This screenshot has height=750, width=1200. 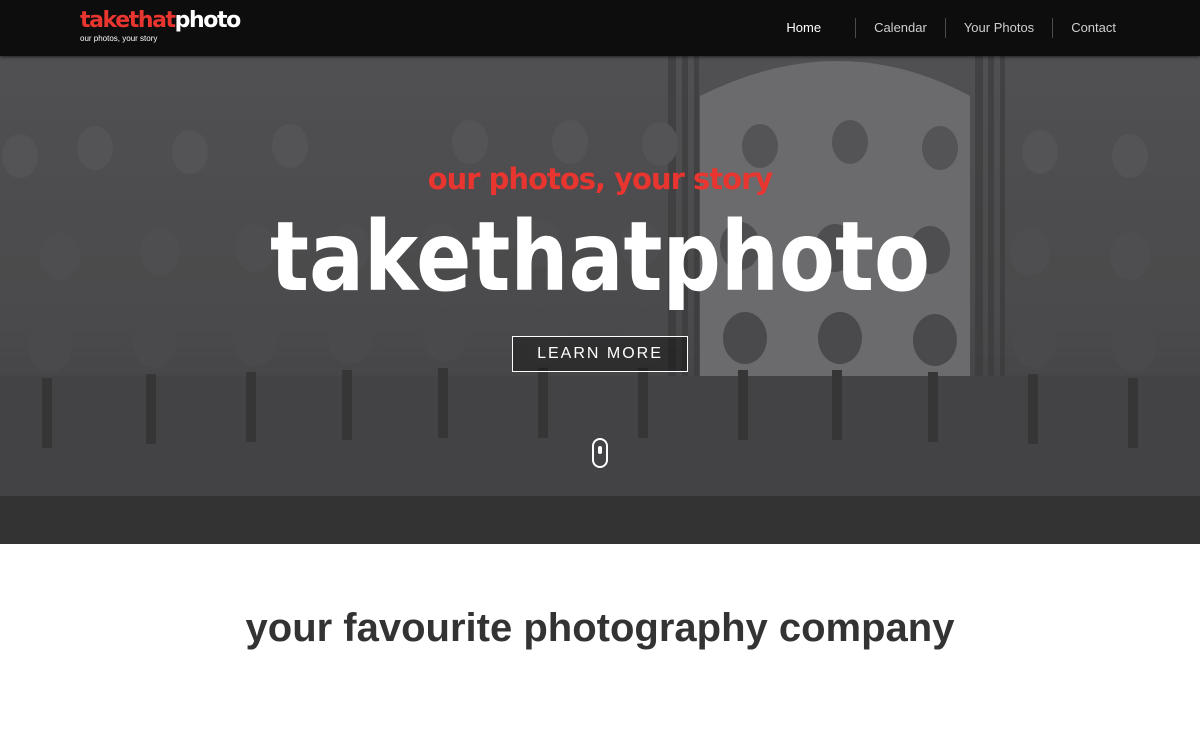 I want to click on logo-tagline: our photos, your story, so click(x=119, y=38).